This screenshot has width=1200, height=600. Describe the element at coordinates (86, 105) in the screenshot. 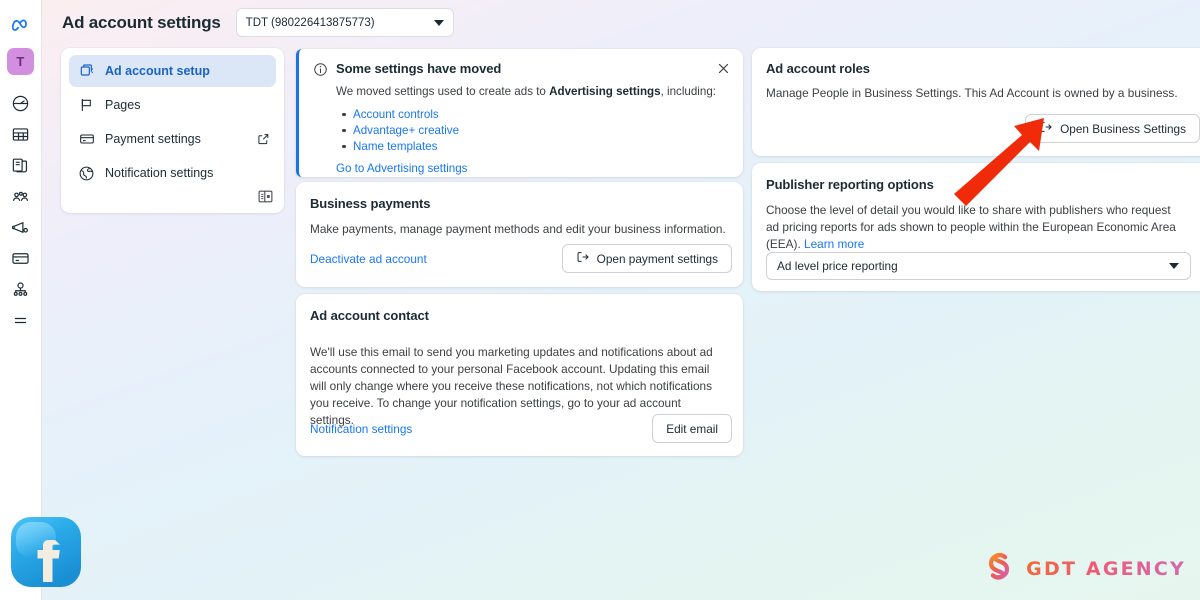

I see `flag-icon` at that location.